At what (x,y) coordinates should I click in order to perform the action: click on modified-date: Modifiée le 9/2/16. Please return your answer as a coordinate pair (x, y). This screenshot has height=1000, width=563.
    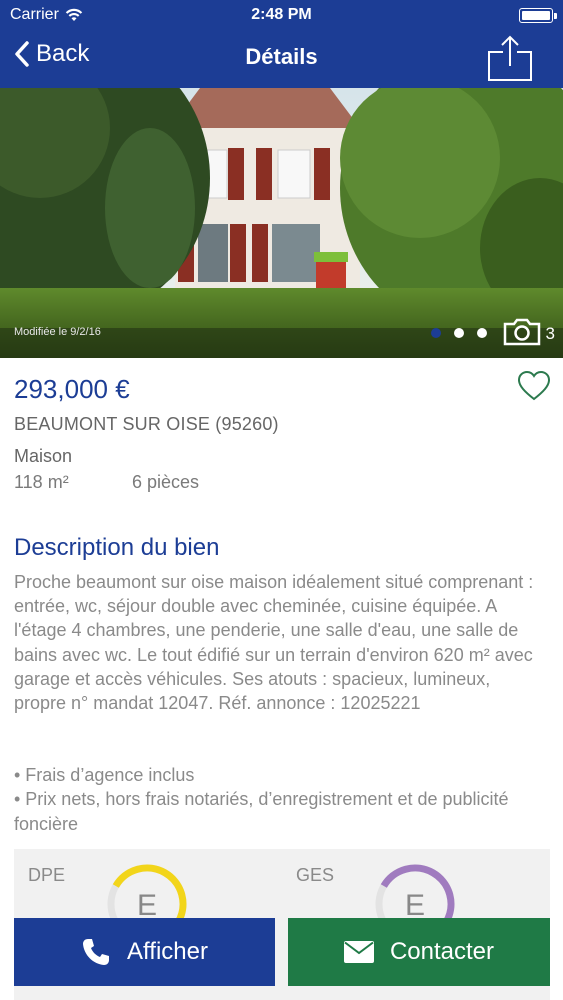
    Looking at the image, I should click on (57, 332).